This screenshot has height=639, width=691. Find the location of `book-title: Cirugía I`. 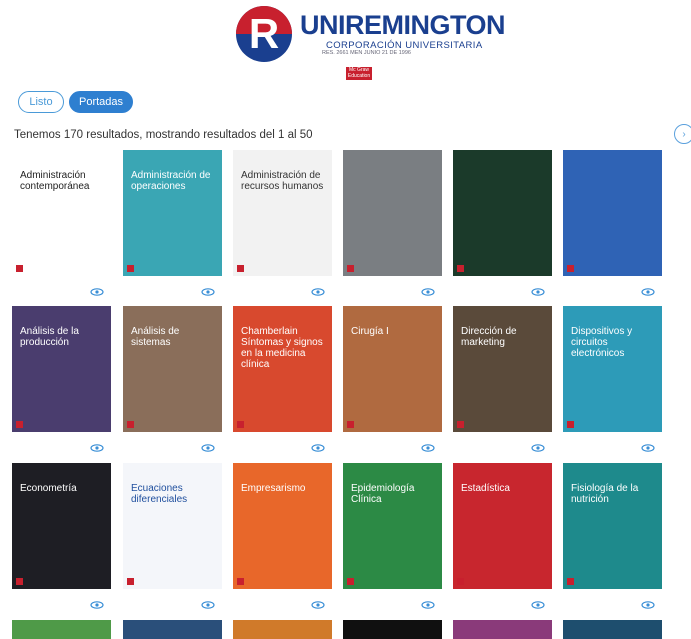

book-title: Cirugía I is located at coordinates (370, 331).